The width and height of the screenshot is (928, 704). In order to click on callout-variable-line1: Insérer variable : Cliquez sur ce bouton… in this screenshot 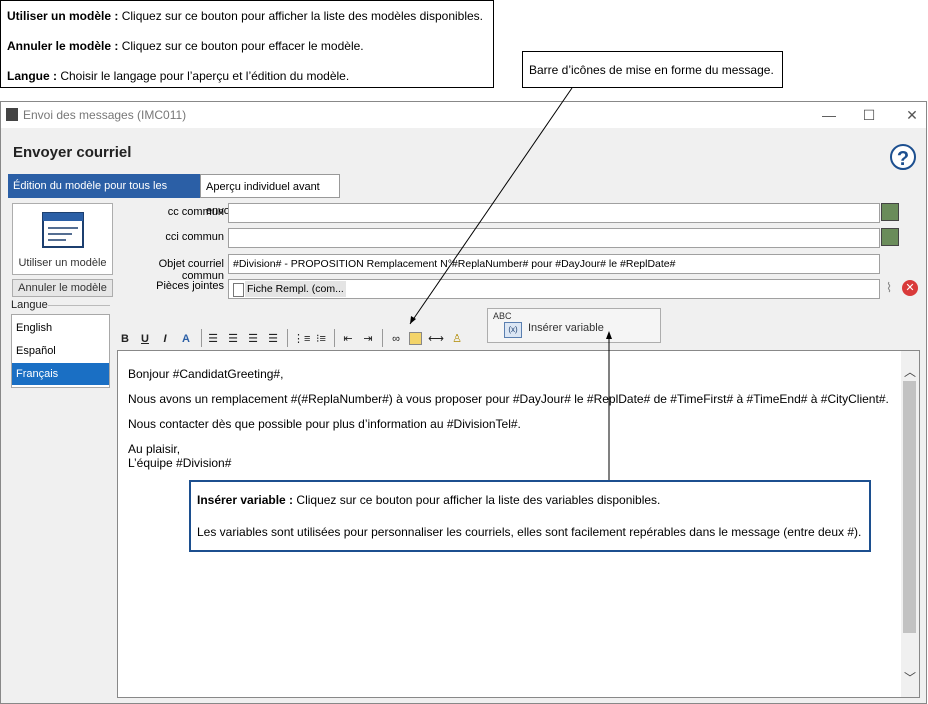, I will do `click(429, 500)`.